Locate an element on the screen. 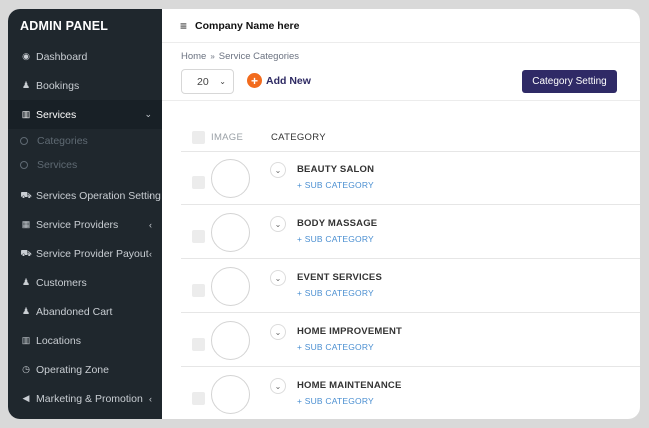 The height and width of the screenshot is (428, 649). sidebar-item-abandoned-cart: ♟ Abandoned Cart is located at coordinates (85, 311).